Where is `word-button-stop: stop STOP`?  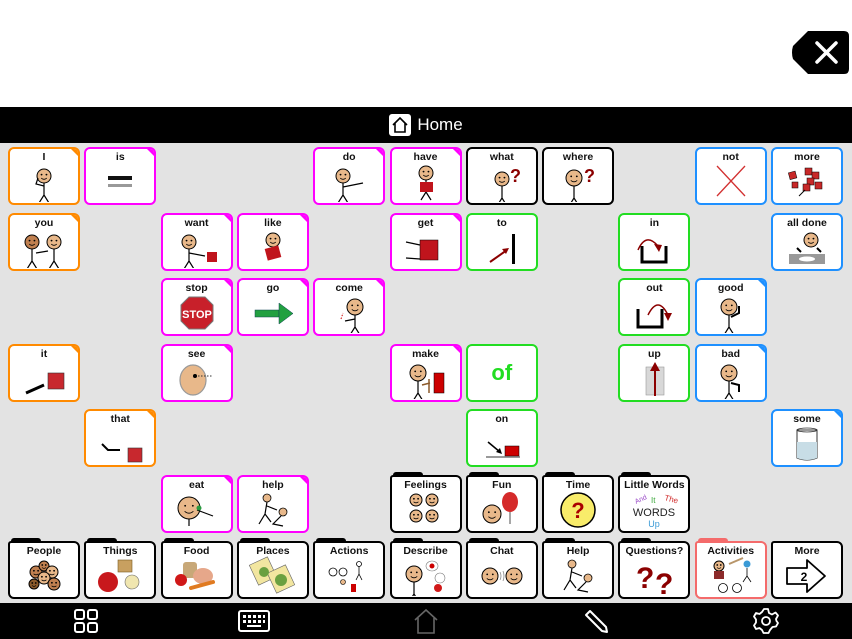 word-button-stop: stop STOP is located at coordinates (196, 307).